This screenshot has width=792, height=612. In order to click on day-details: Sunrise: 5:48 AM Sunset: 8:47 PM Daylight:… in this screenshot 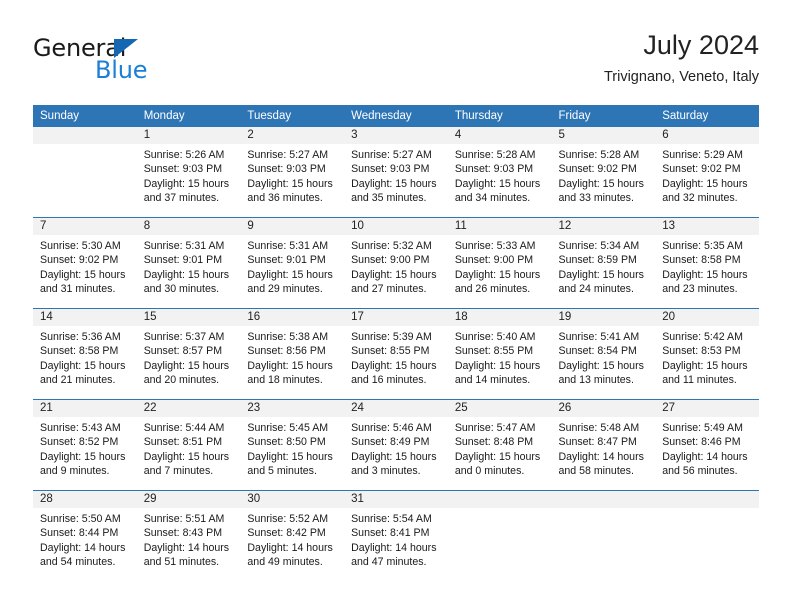, I will do `click(604, 447)`.